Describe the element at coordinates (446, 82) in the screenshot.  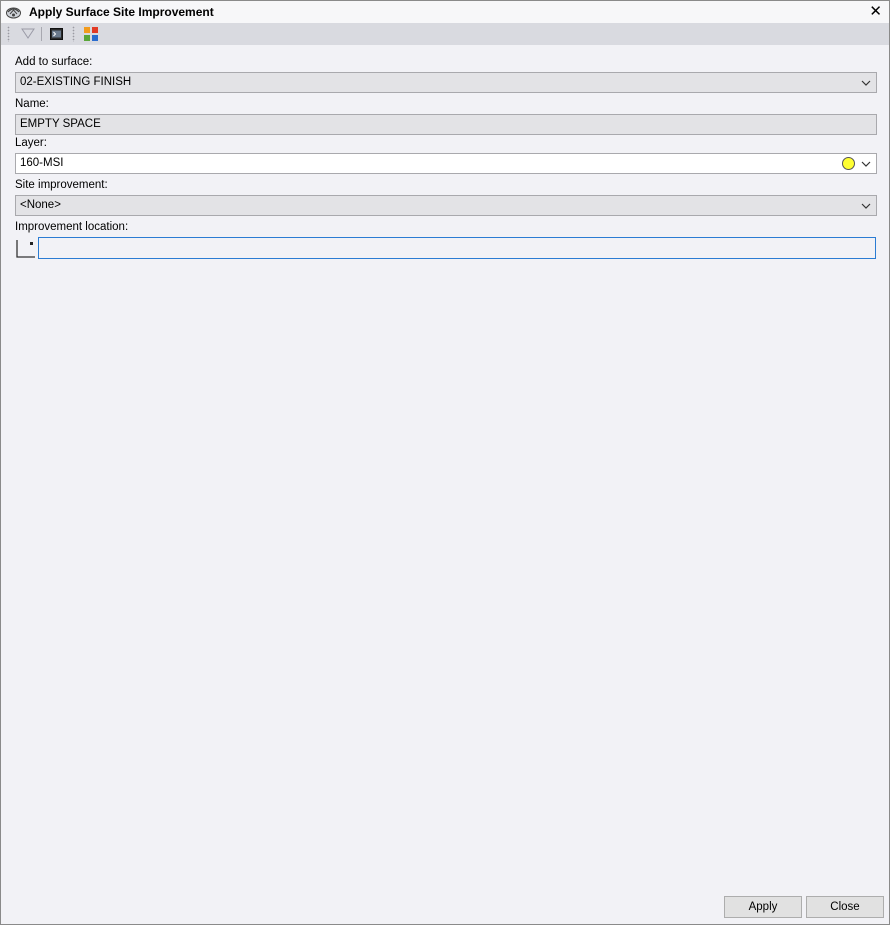
I see `surface-dropdown: 02-EXISTING FINISH` at that location.